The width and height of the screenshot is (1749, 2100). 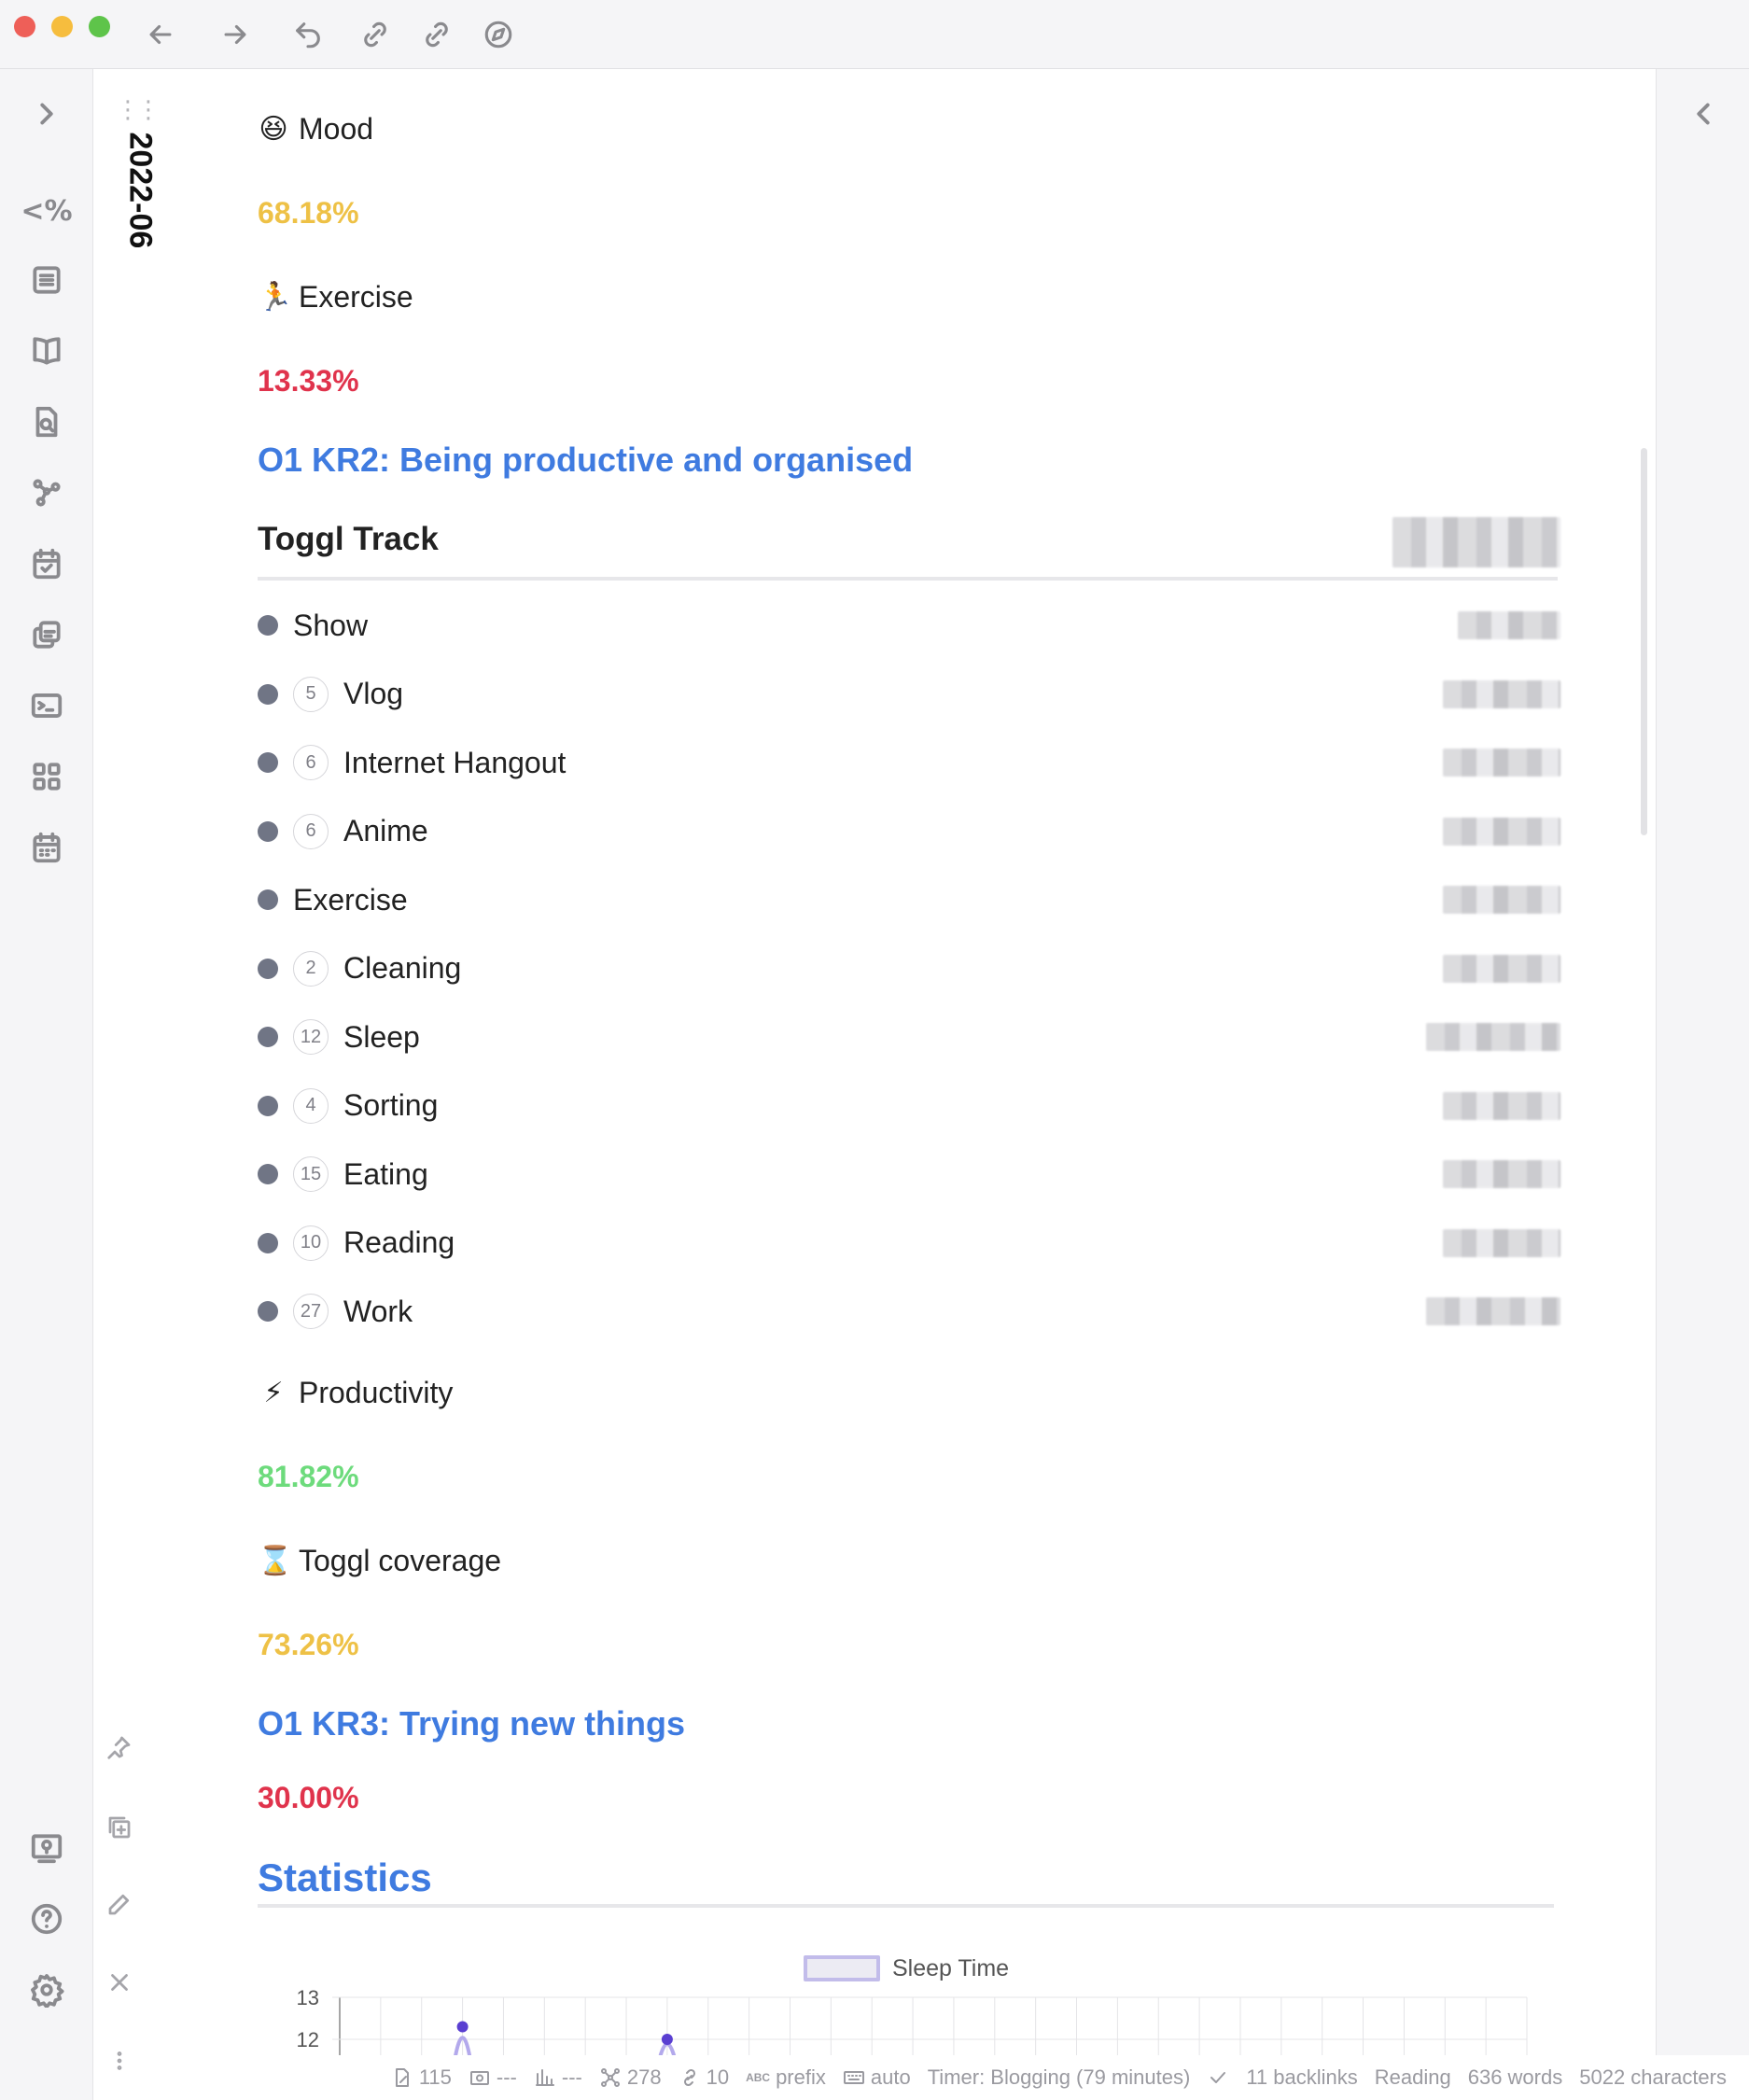 I want to click on graph-icon, so click(x=46, y=492).